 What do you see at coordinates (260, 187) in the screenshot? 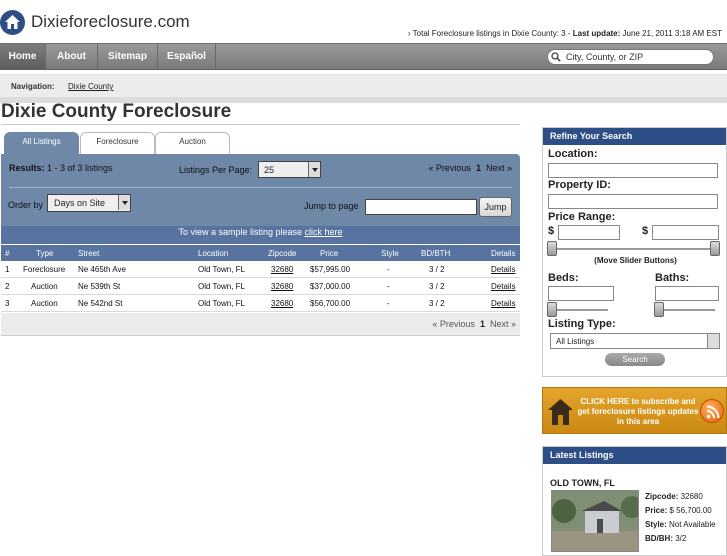
I see `divider` at bounding box center [260, 187].